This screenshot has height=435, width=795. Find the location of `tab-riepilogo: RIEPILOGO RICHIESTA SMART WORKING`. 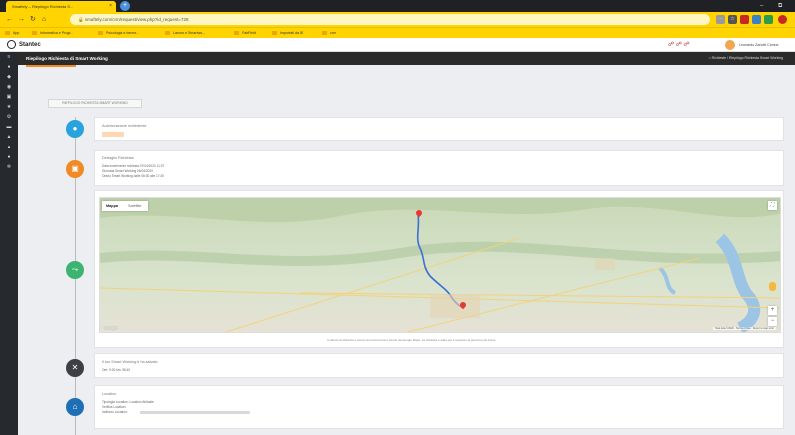

tab-riepilogo: RIEPILOGO RICHIESTA SMART WORKING is located at coordinates (95, 103).